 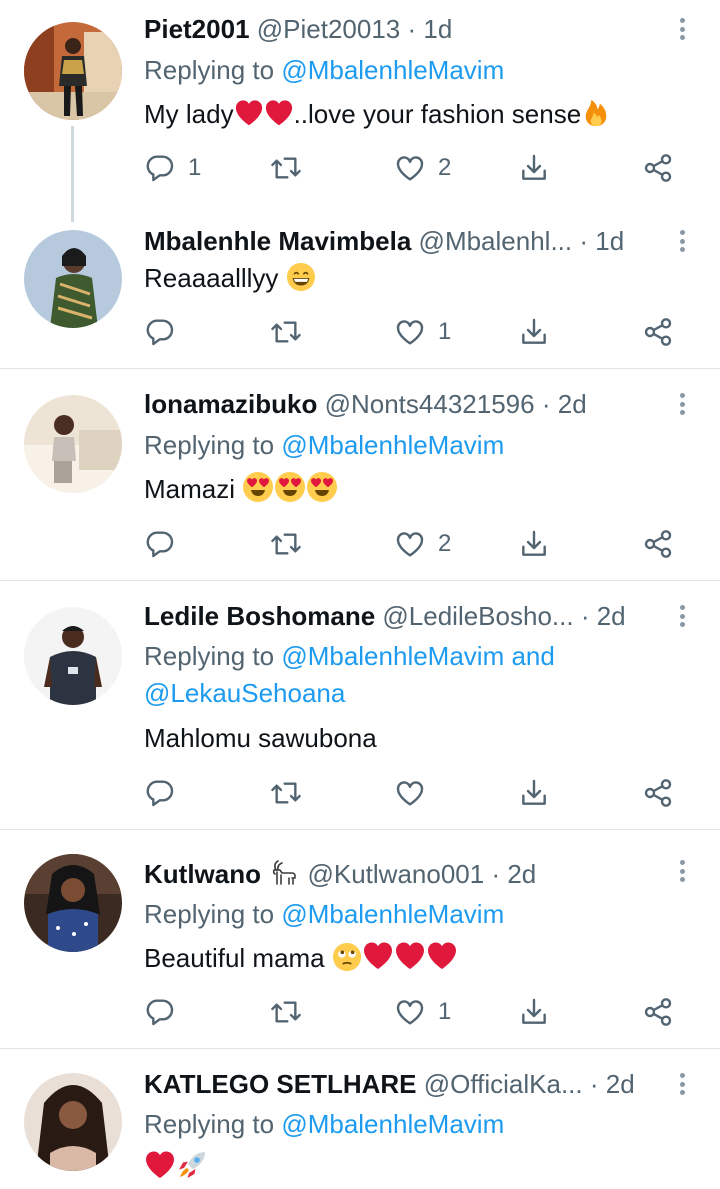 What do you see at coordinates (277, 241) in the screenshot?
I see `display-name: Mbalenhle Mavimbela` at bounding box center [277, 241].